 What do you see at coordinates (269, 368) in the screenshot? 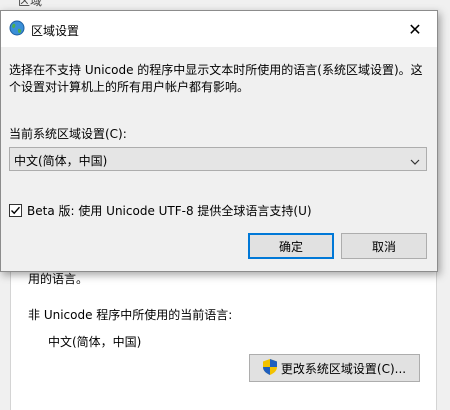
I see `uac-shield-icon` at bounding box center [269, 368].